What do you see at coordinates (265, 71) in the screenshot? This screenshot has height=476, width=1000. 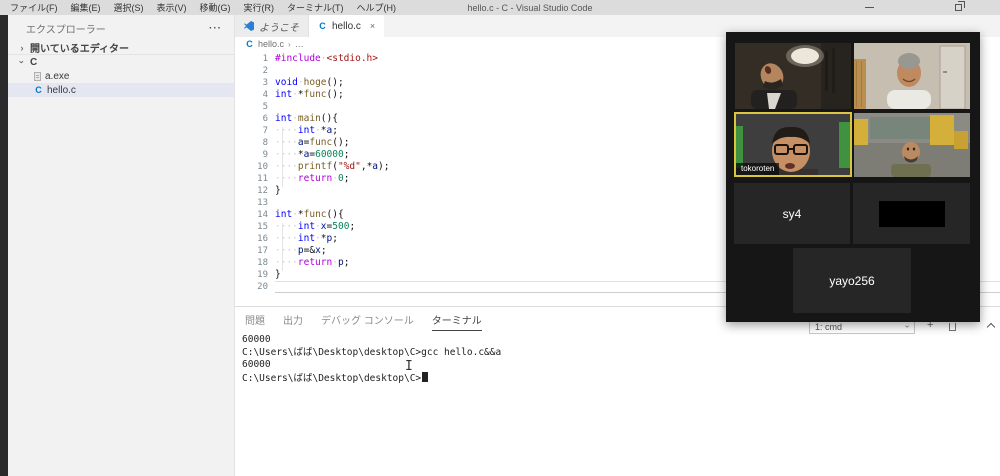 I see `line-number: 2` at bounding box center [265, 71].